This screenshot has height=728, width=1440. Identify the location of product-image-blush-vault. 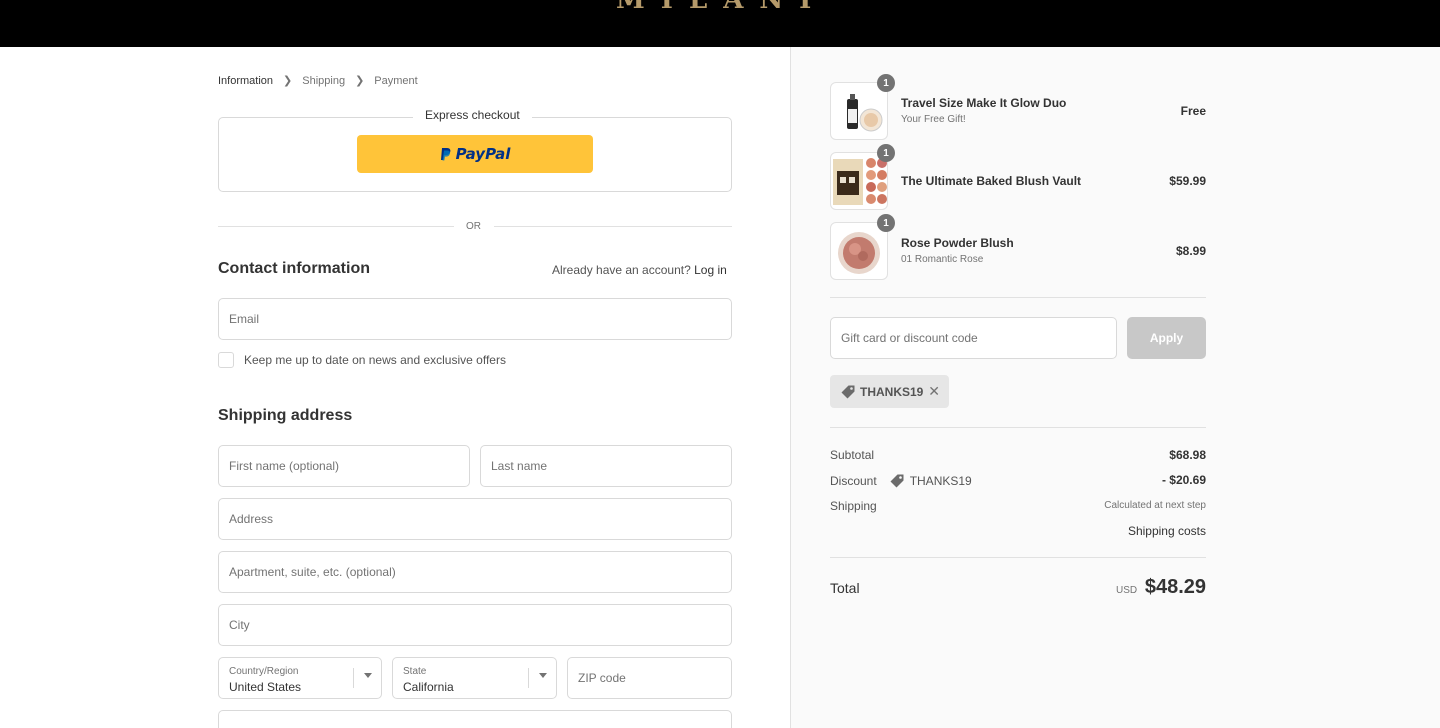
(860, 181).